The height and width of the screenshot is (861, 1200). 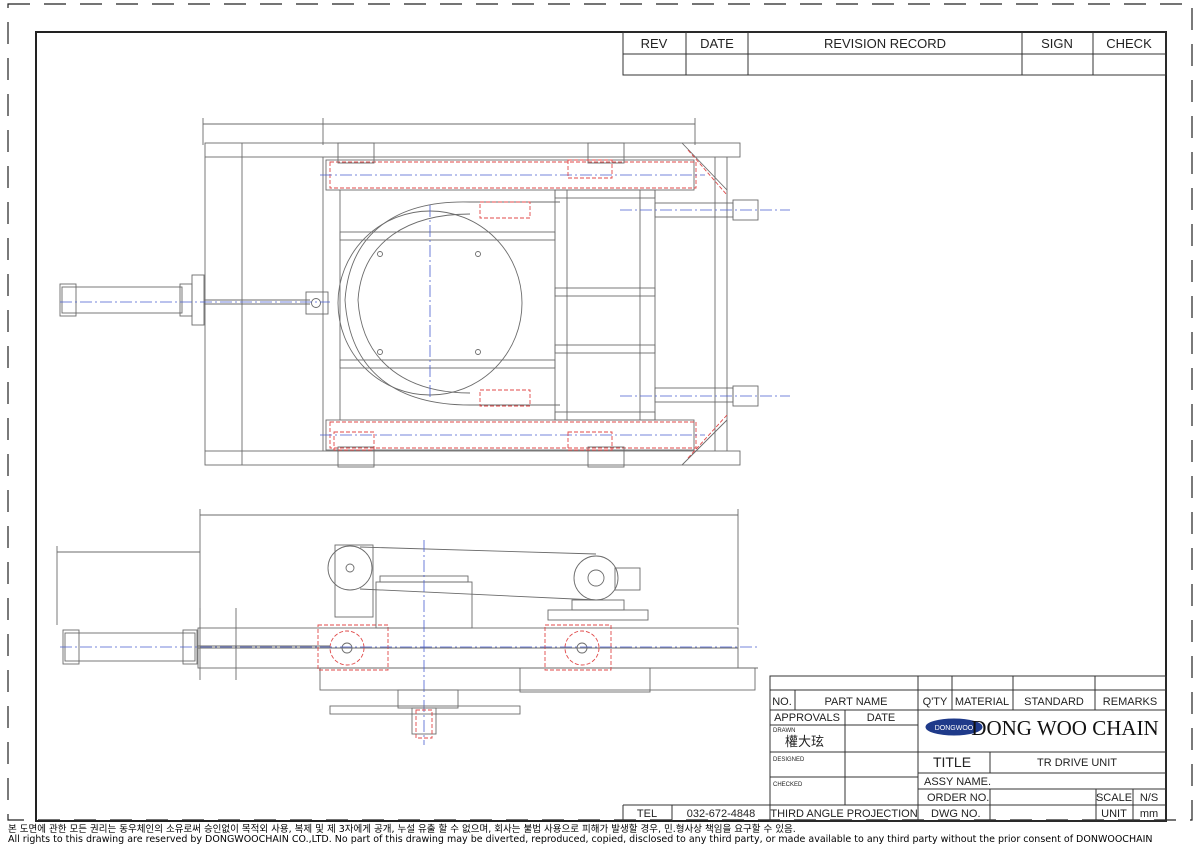 What do you see at coordinates (804, 742) in the screenshot?
I see `drawn-by: 權大玹` at bounding box center [804, 742].